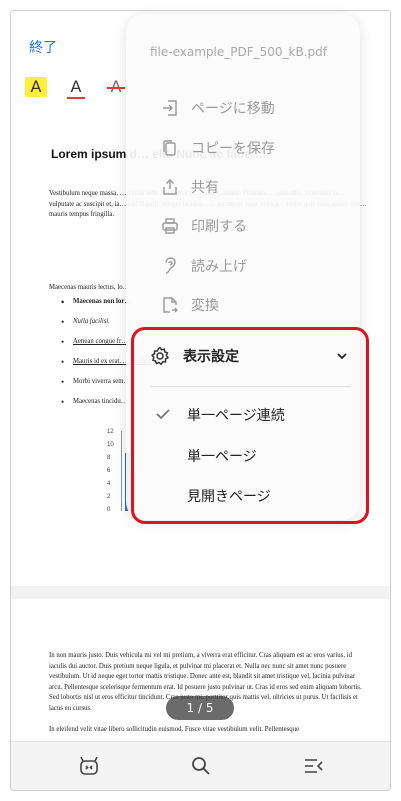 This screenshot has width=401, height=801. I want to click on highlight-tool: A, so click(36, 87).